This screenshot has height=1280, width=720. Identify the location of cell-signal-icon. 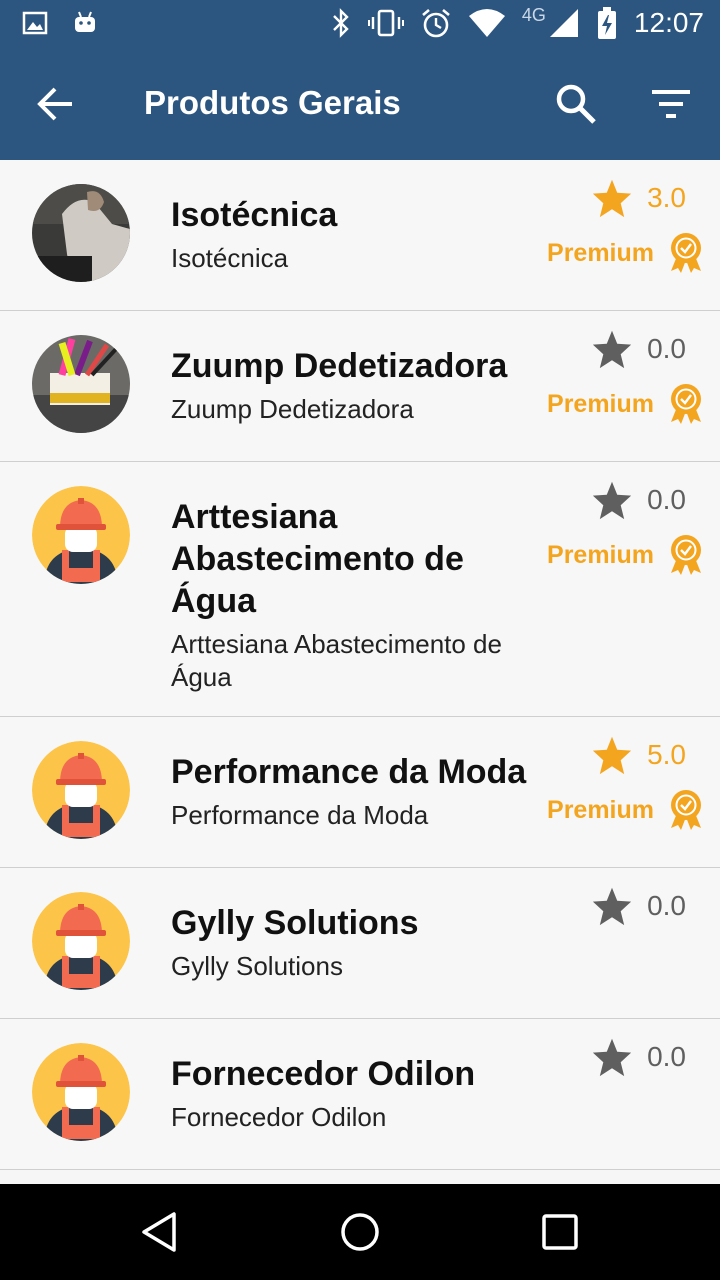
(563, 23).